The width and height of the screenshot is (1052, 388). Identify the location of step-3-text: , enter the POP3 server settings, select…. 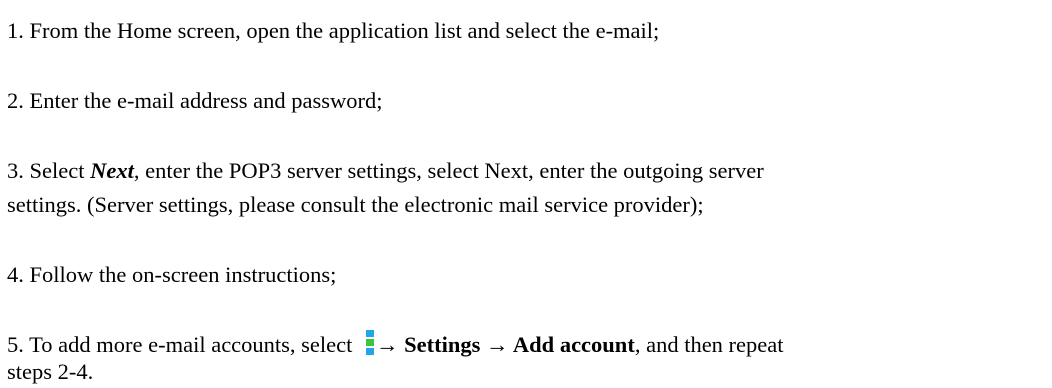
(448, 170).